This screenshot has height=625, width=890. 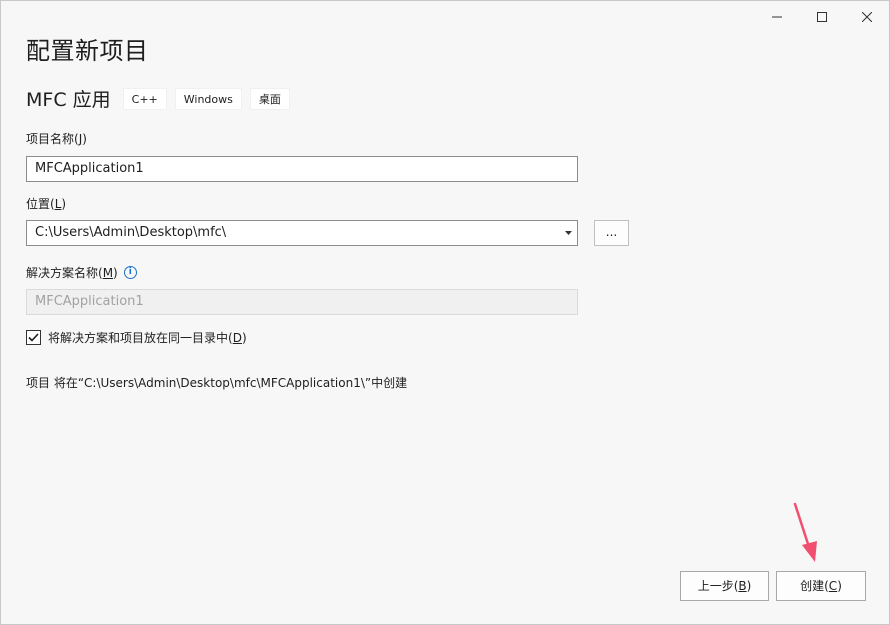 I want to click on close-button, so click(x=866, y=17).